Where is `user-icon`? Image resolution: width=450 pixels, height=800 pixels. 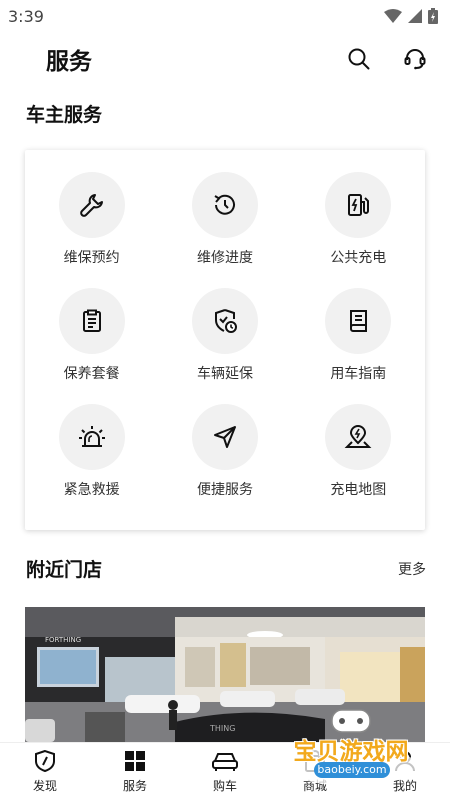
user-icon is located at coordinates (405, 761).